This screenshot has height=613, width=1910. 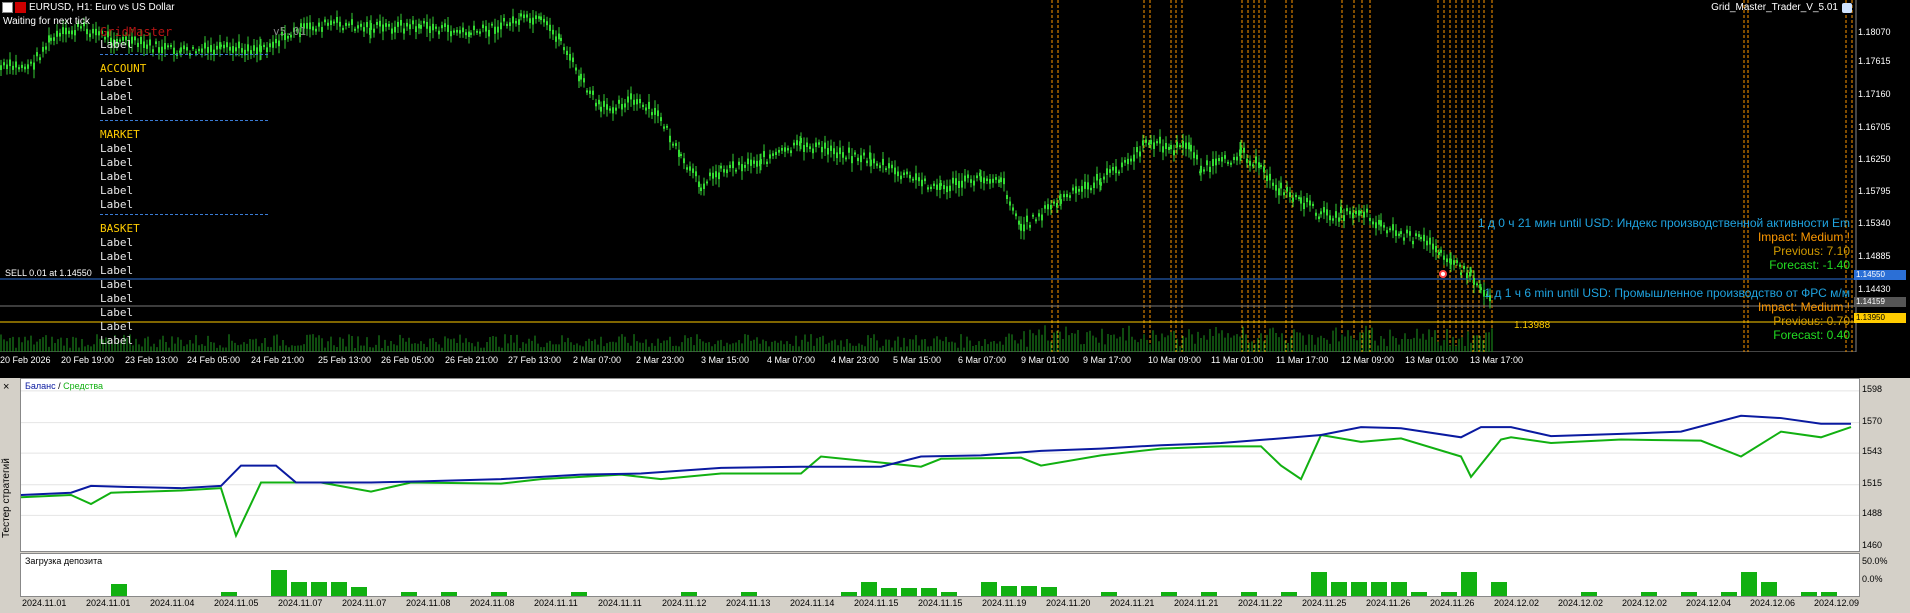 What do you see at coordinates (1260, 603) in the screenshot?
I see `tester-date-label: 2024.11.22` at bounding box center [1260, 603].